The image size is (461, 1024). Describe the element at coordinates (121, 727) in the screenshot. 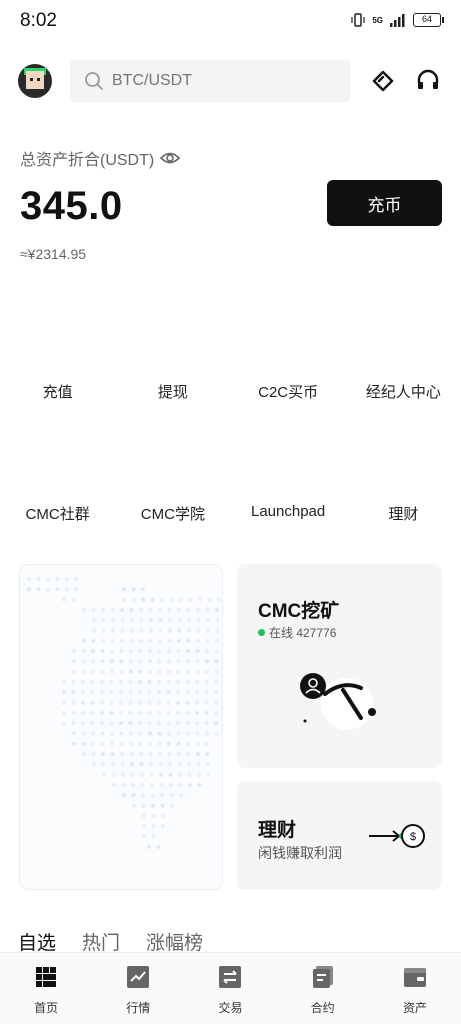

I see `world-map-card` at that location.